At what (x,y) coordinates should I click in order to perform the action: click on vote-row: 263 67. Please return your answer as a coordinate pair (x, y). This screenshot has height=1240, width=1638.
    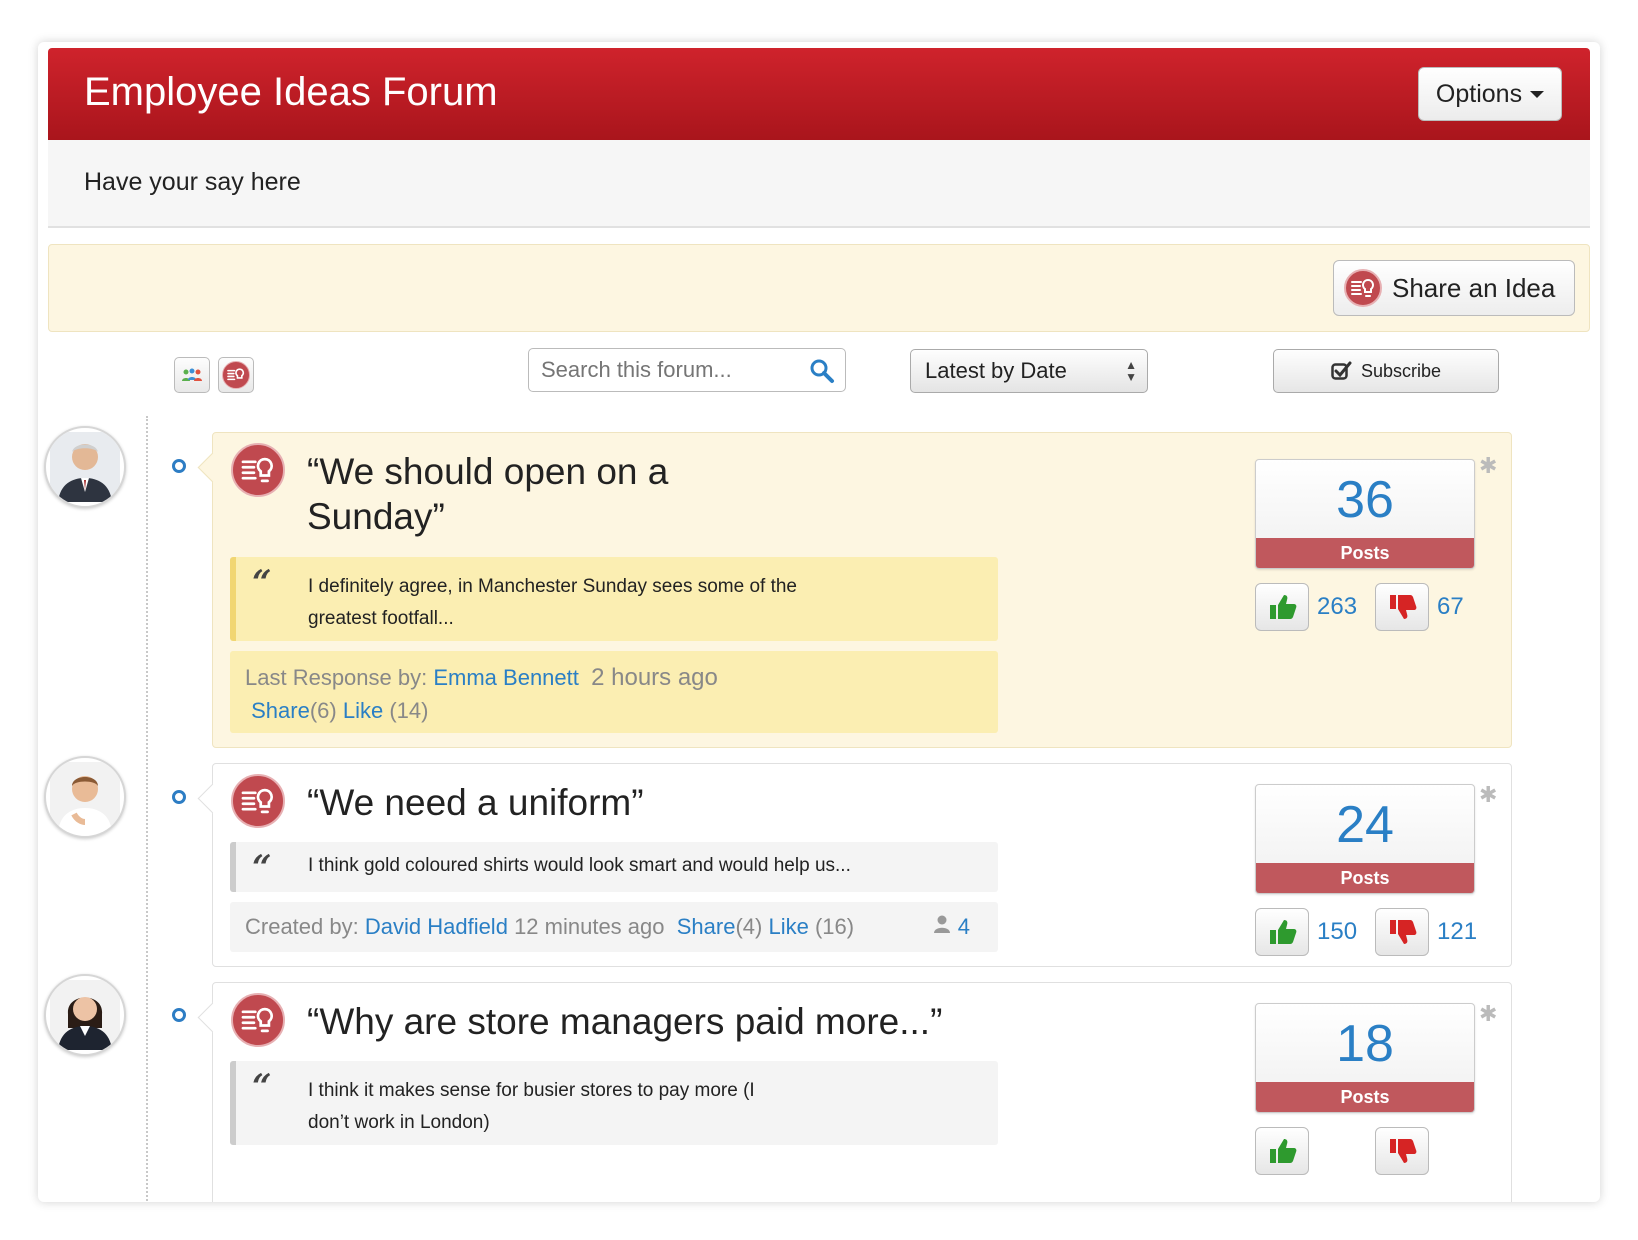
    Looking at the image, I should click on (1365, 608).